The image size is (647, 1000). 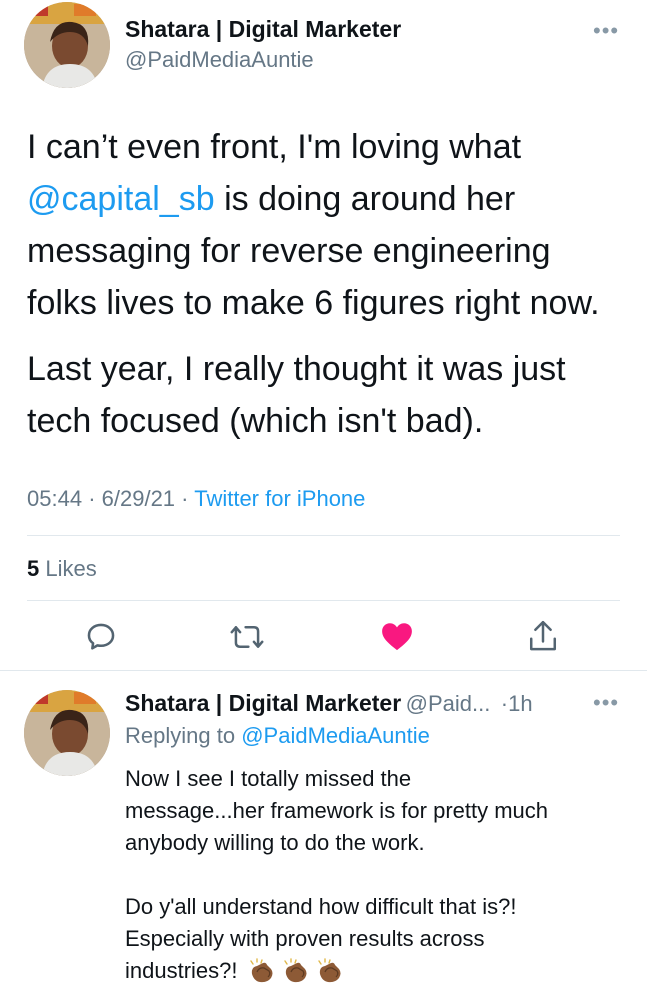 I want to click on heart-icon, so click(x=397, y=637).